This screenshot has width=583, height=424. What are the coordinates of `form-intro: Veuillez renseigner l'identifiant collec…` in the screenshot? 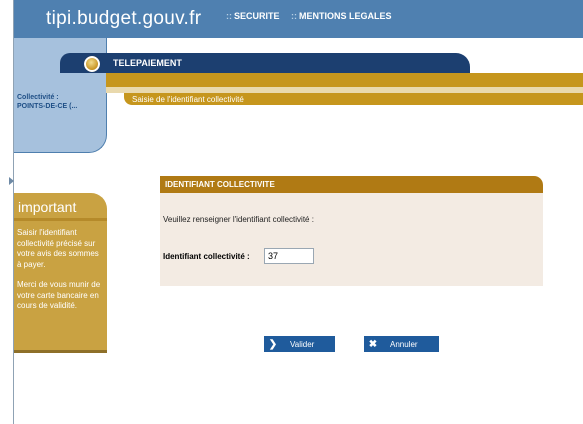 It's located at (238, 219).